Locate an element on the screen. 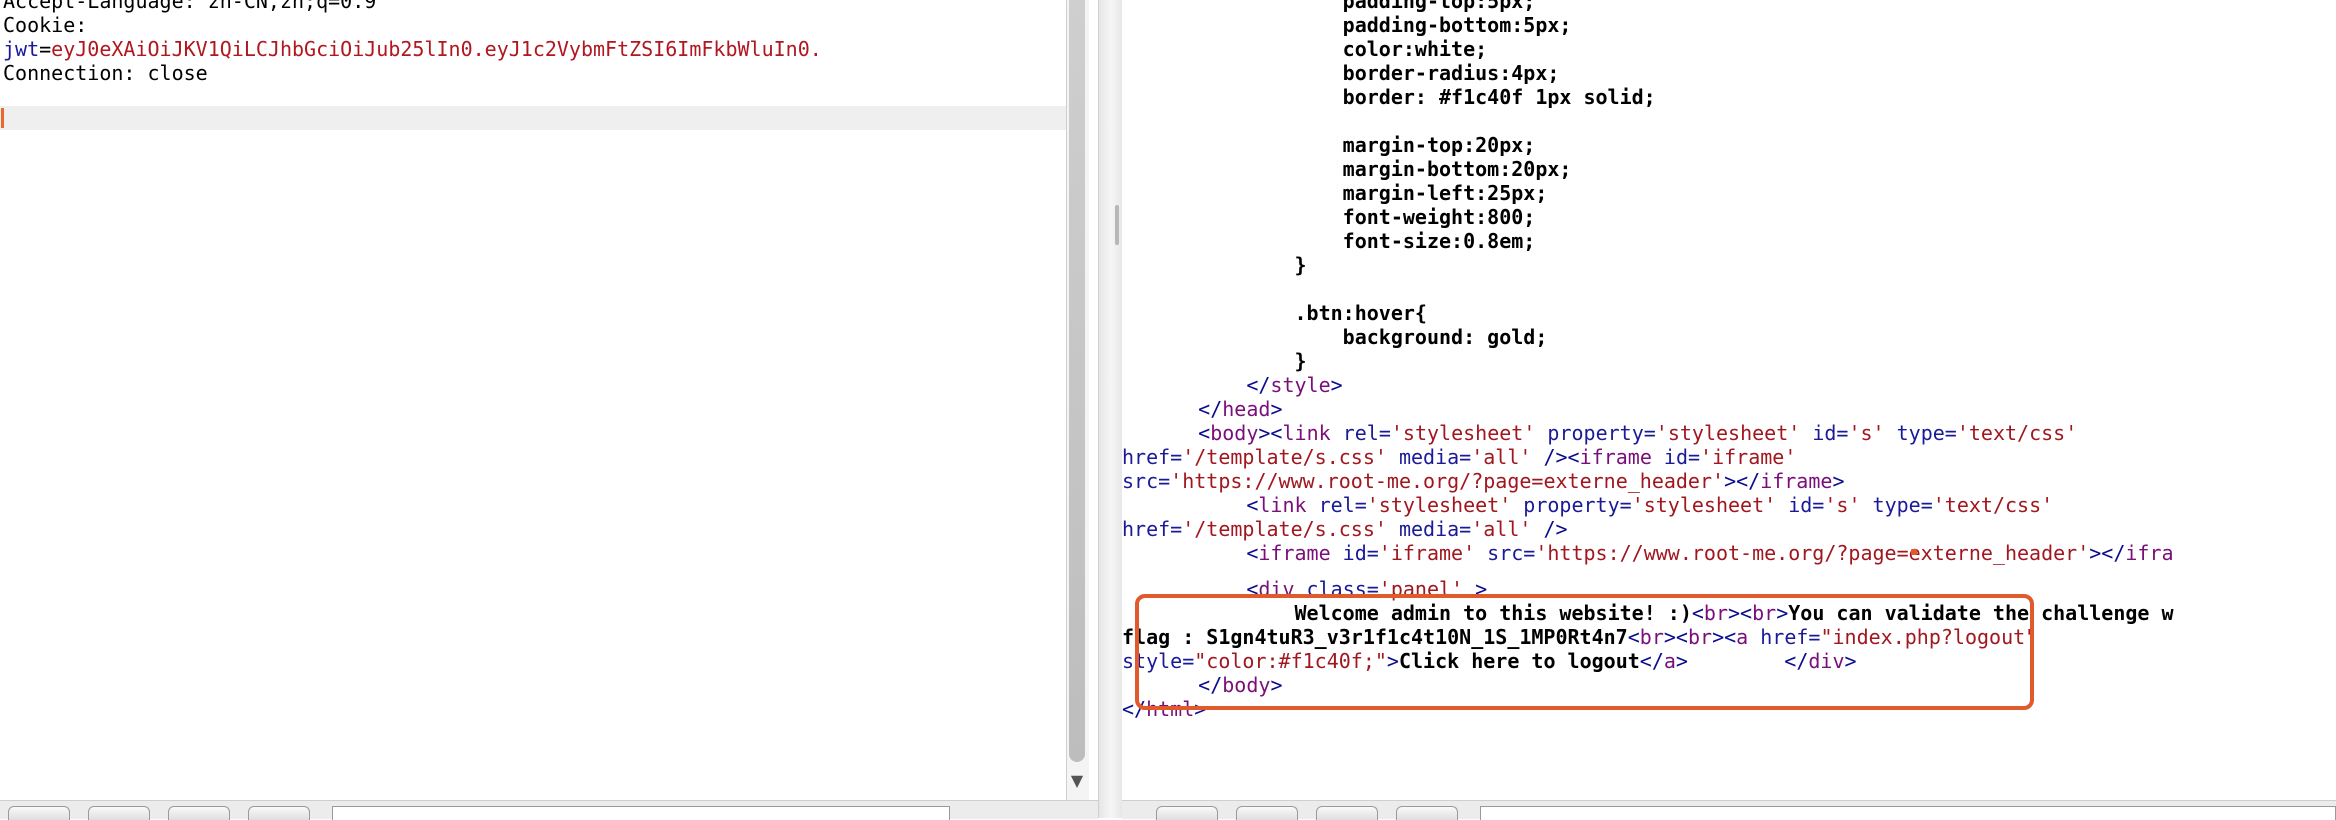 Image resolution: width=2336 pixels, height=820 pixels. response-line: background: gold; is located at coordinates (1445, 337).